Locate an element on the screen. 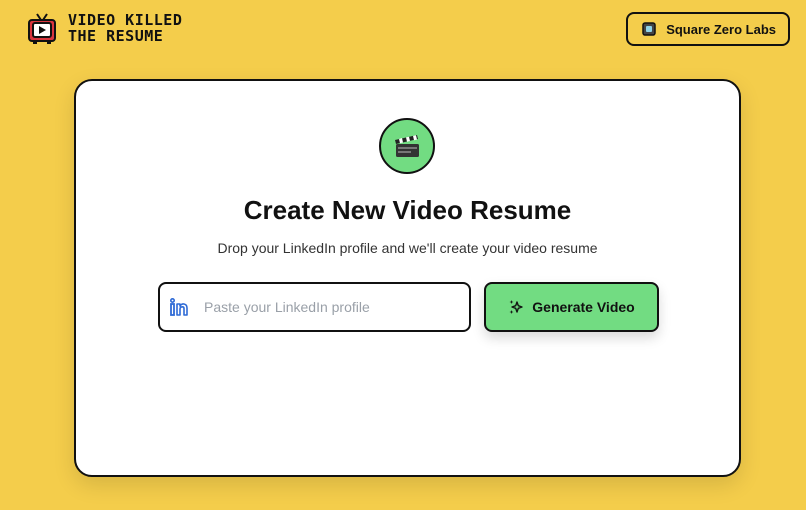 This screenshot has width=806, height=510. linkedin-url-input is located at coordinates (329, 307).